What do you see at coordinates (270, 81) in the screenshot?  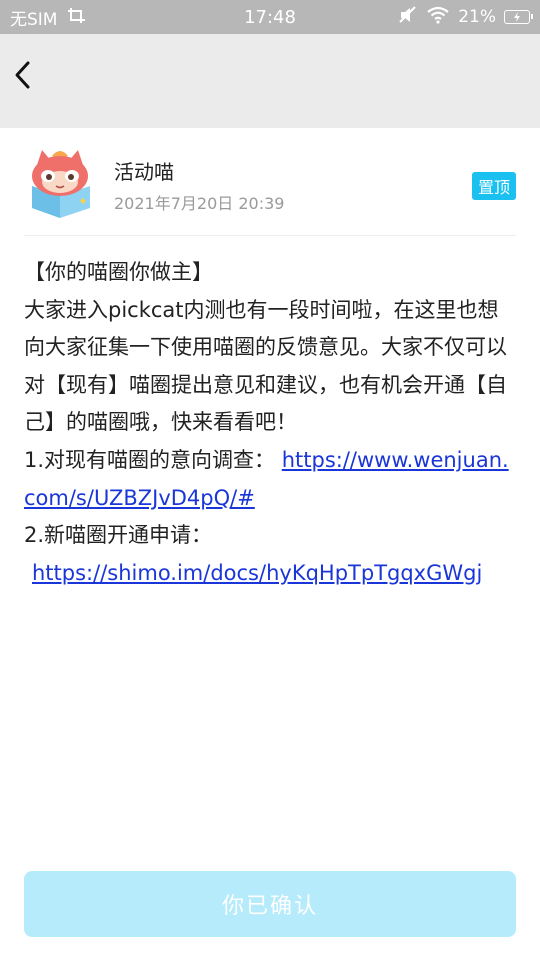 I see `nav-bar` at bounding box center [270, 81].